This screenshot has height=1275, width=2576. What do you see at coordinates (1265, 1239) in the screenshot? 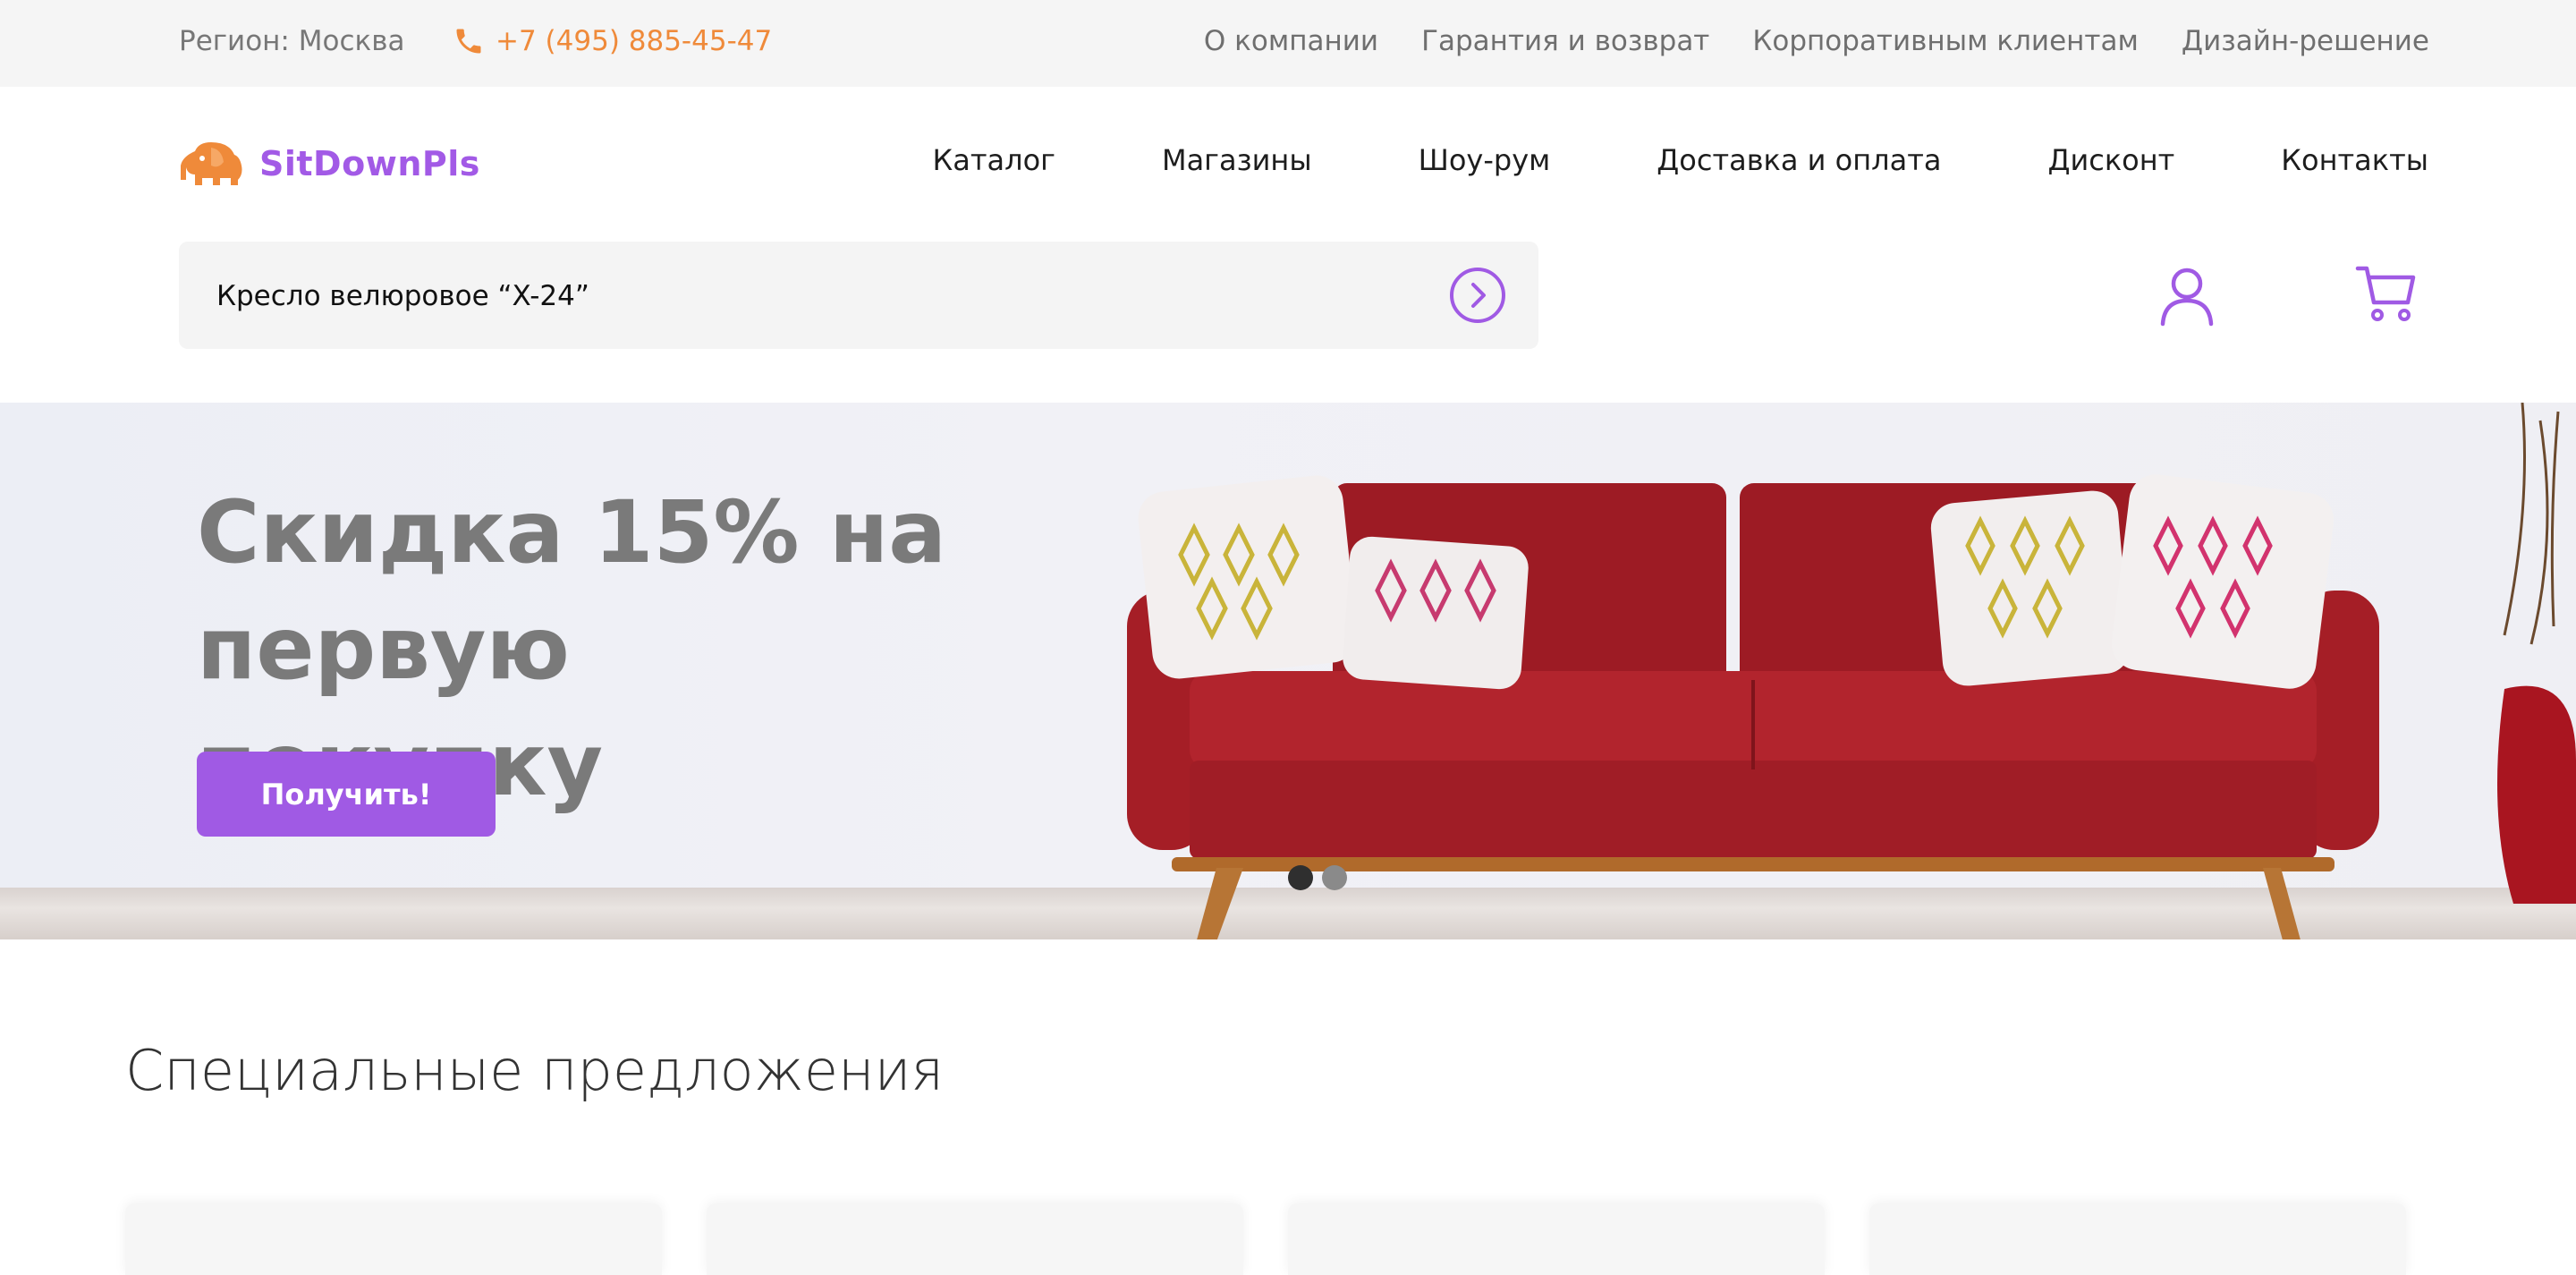
I see `offers-cards` at bounding box center [1265, 1239].